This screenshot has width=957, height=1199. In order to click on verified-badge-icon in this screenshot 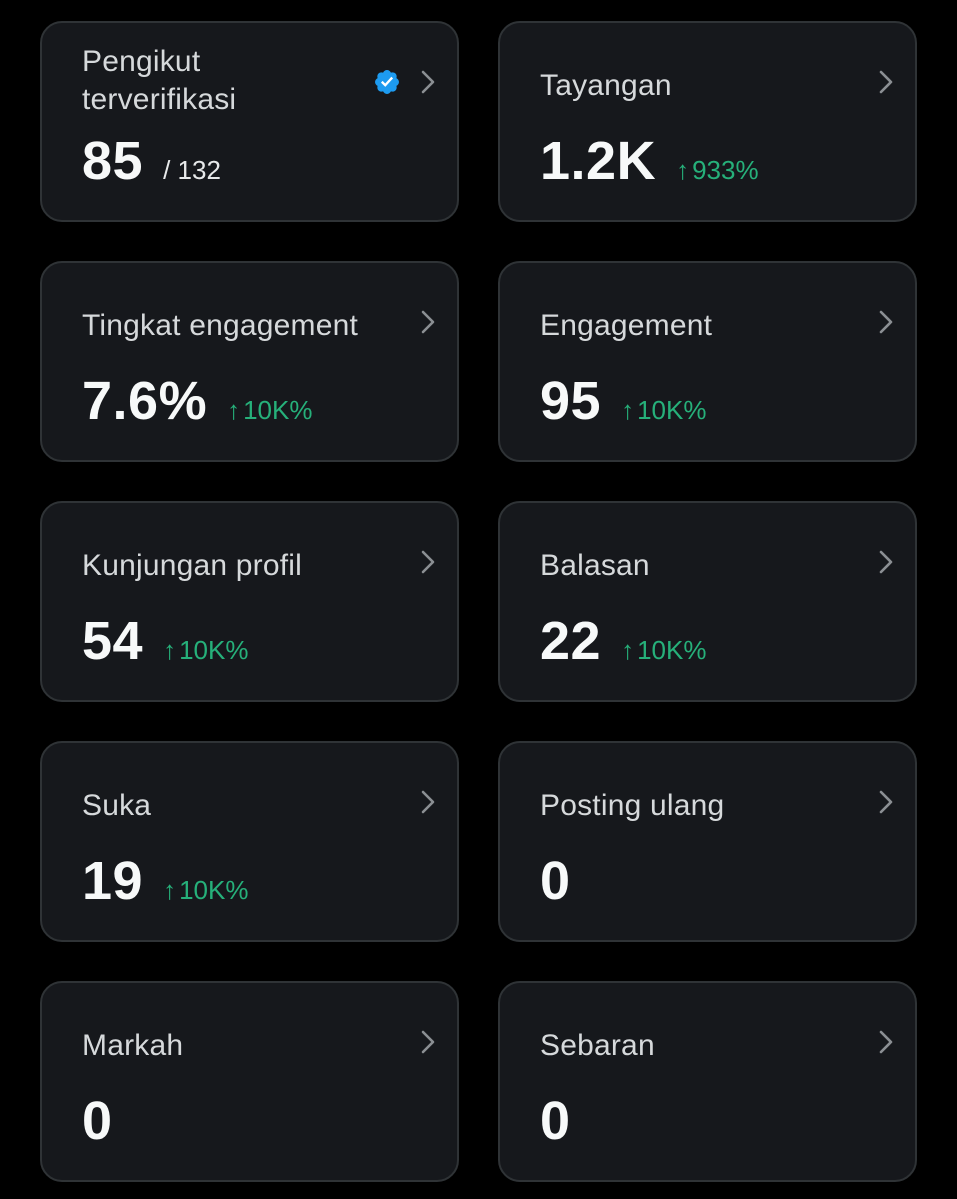, I will do `click(387, 82)`.